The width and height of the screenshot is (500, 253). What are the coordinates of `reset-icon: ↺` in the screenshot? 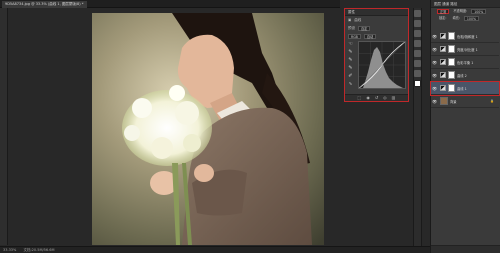 It's located at (376, 98).